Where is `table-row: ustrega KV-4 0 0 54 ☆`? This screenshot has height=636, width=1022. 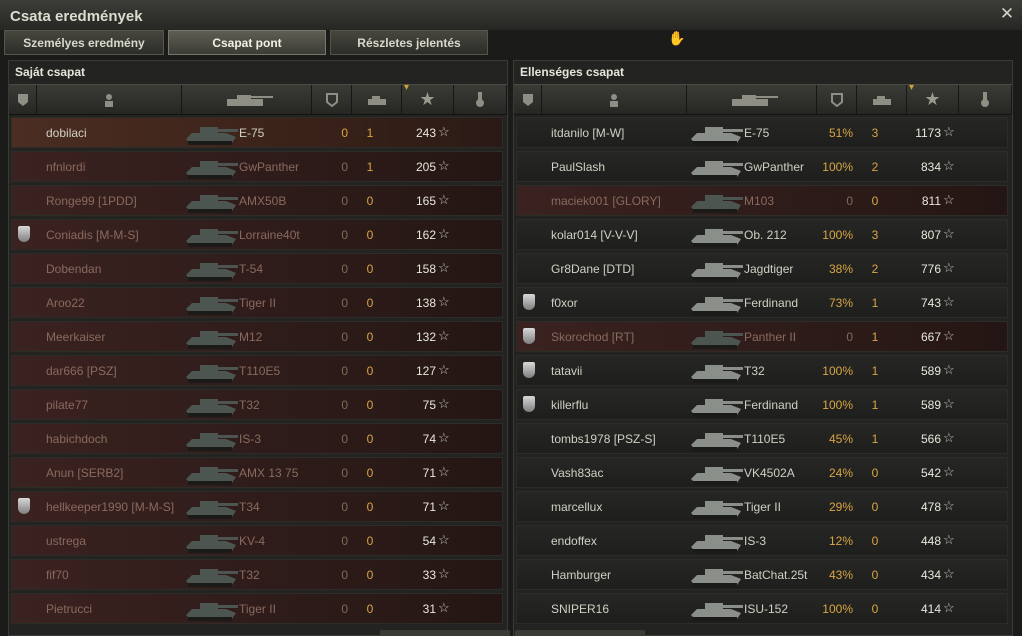
table-row: ustrega KV-4 0 0 54 ☆ is located at coordinates (257, 540).